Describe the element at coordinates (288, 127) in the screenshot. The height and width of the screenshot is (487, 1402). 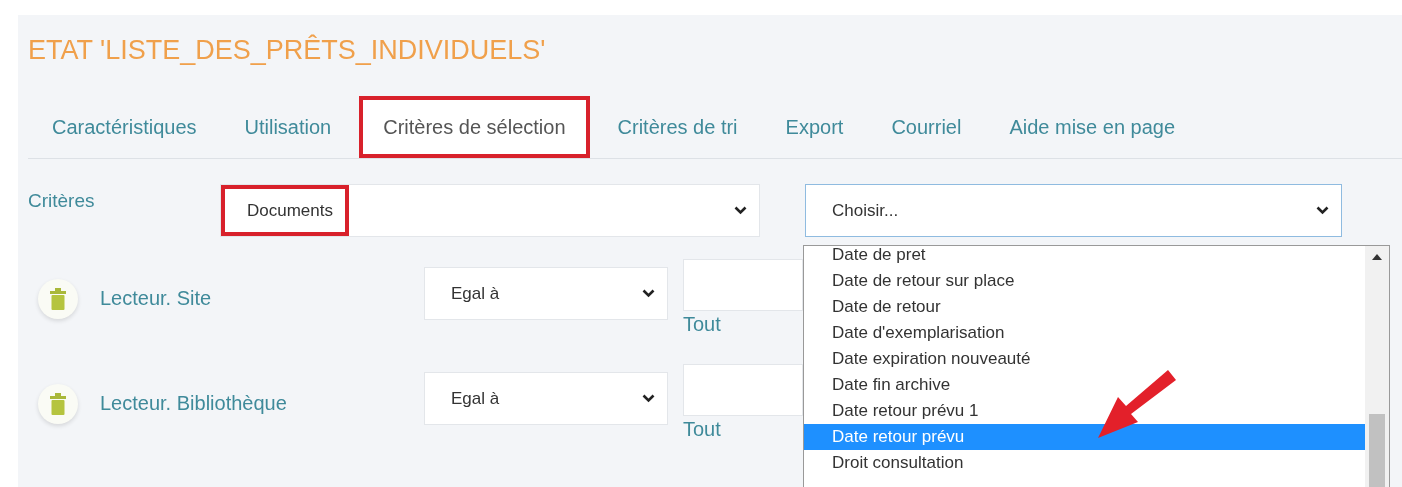
I see `tab: Utilisation` at that location.